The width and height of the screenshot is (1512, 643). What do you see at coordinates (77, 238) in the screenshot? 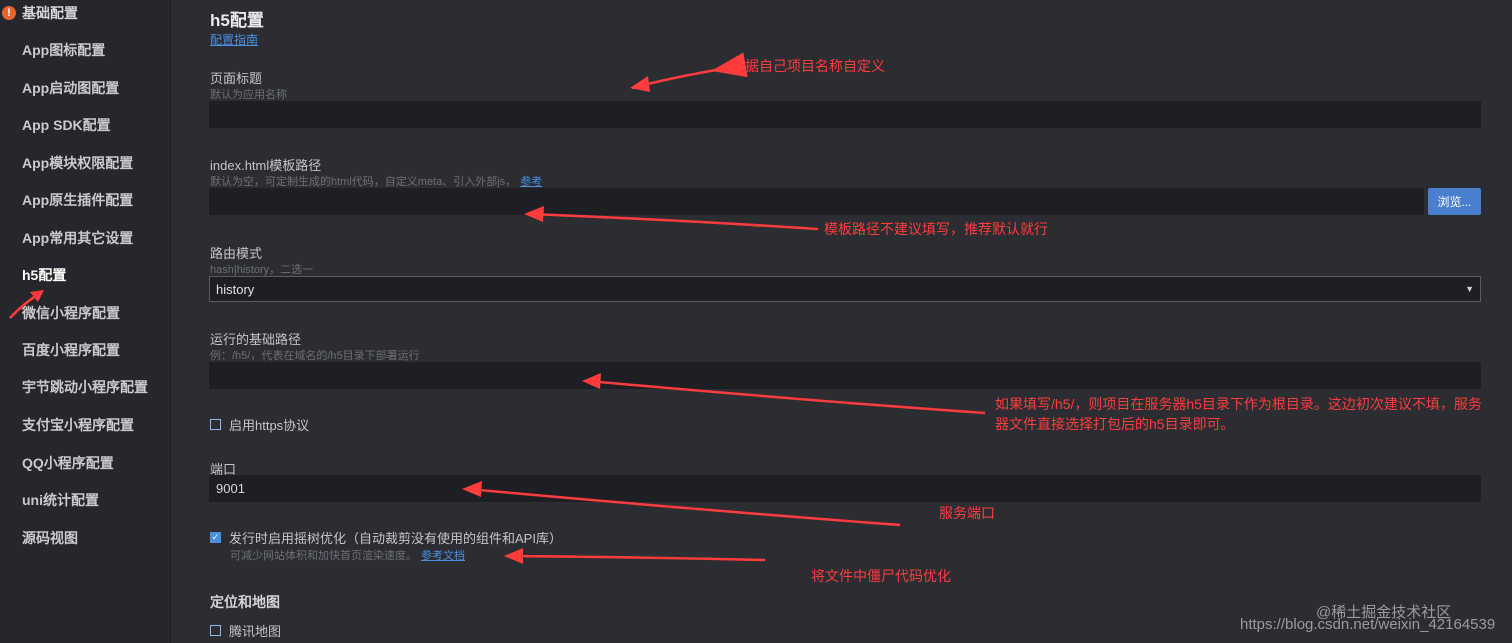
I see `sidebar-item-app-other: App常用其它设置` at bounding box center [77, 238].